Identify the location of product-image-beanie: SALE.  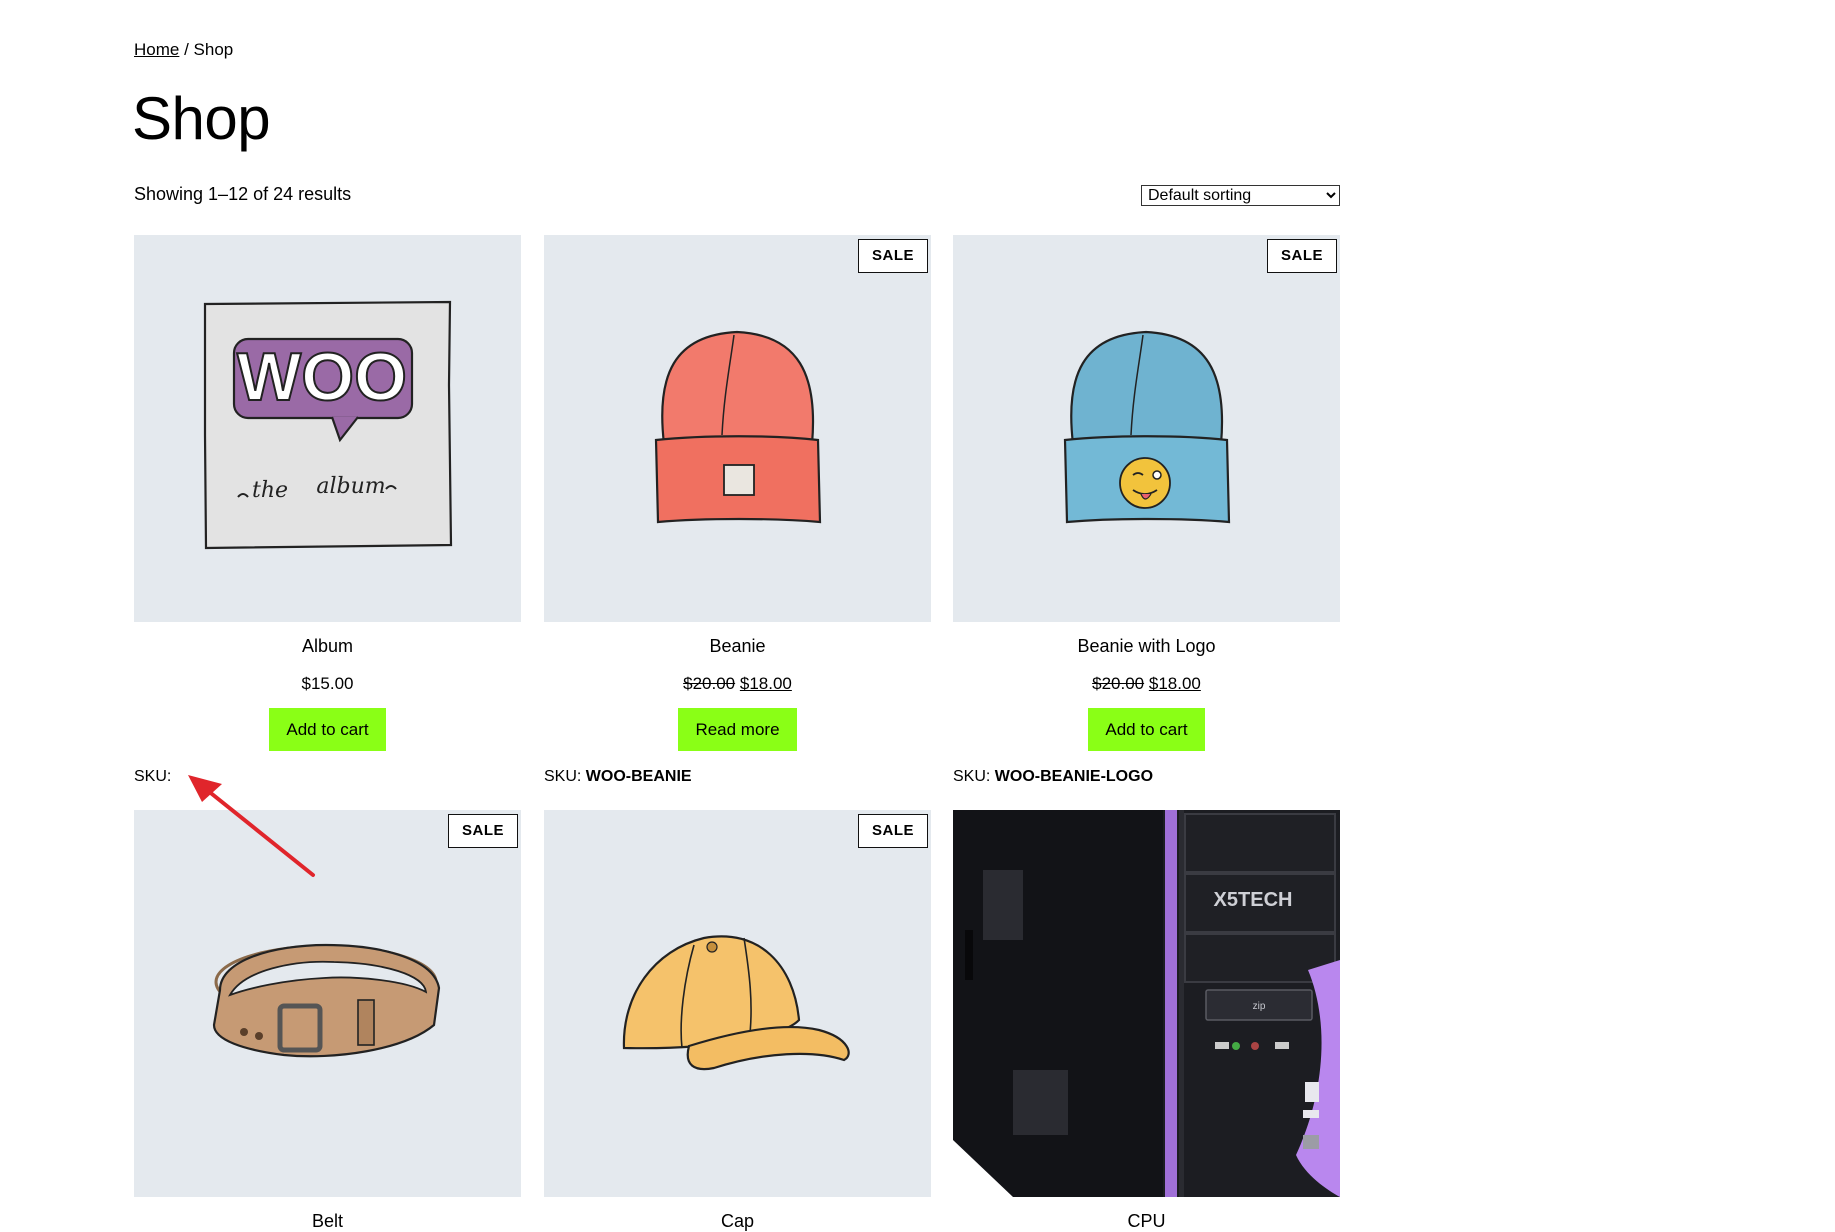
(737, 428).